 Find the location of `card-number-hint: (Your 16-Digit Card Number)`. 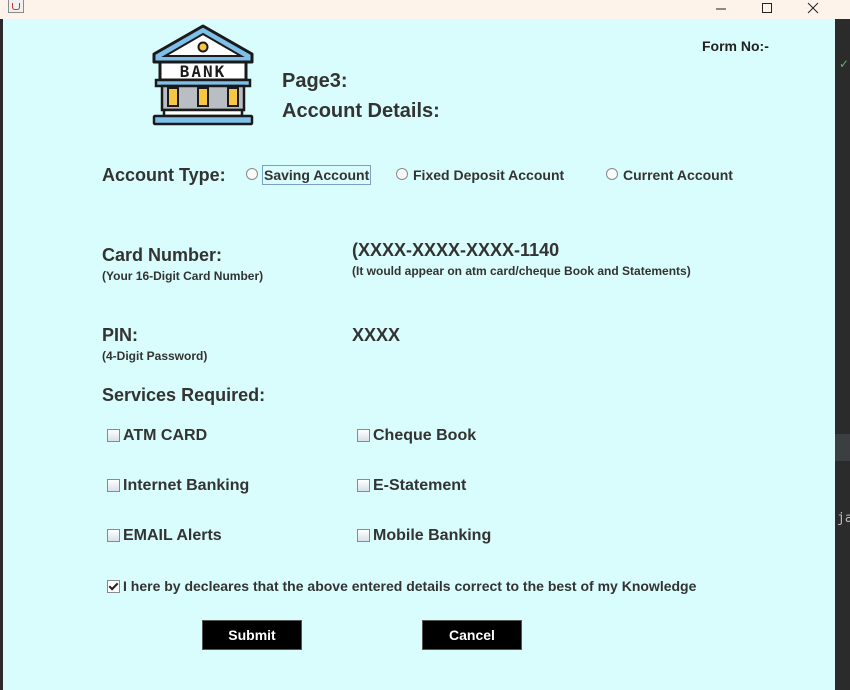

card-number-hint: (Your 16-Digit Card Number) is located at coordinates (183, 276).